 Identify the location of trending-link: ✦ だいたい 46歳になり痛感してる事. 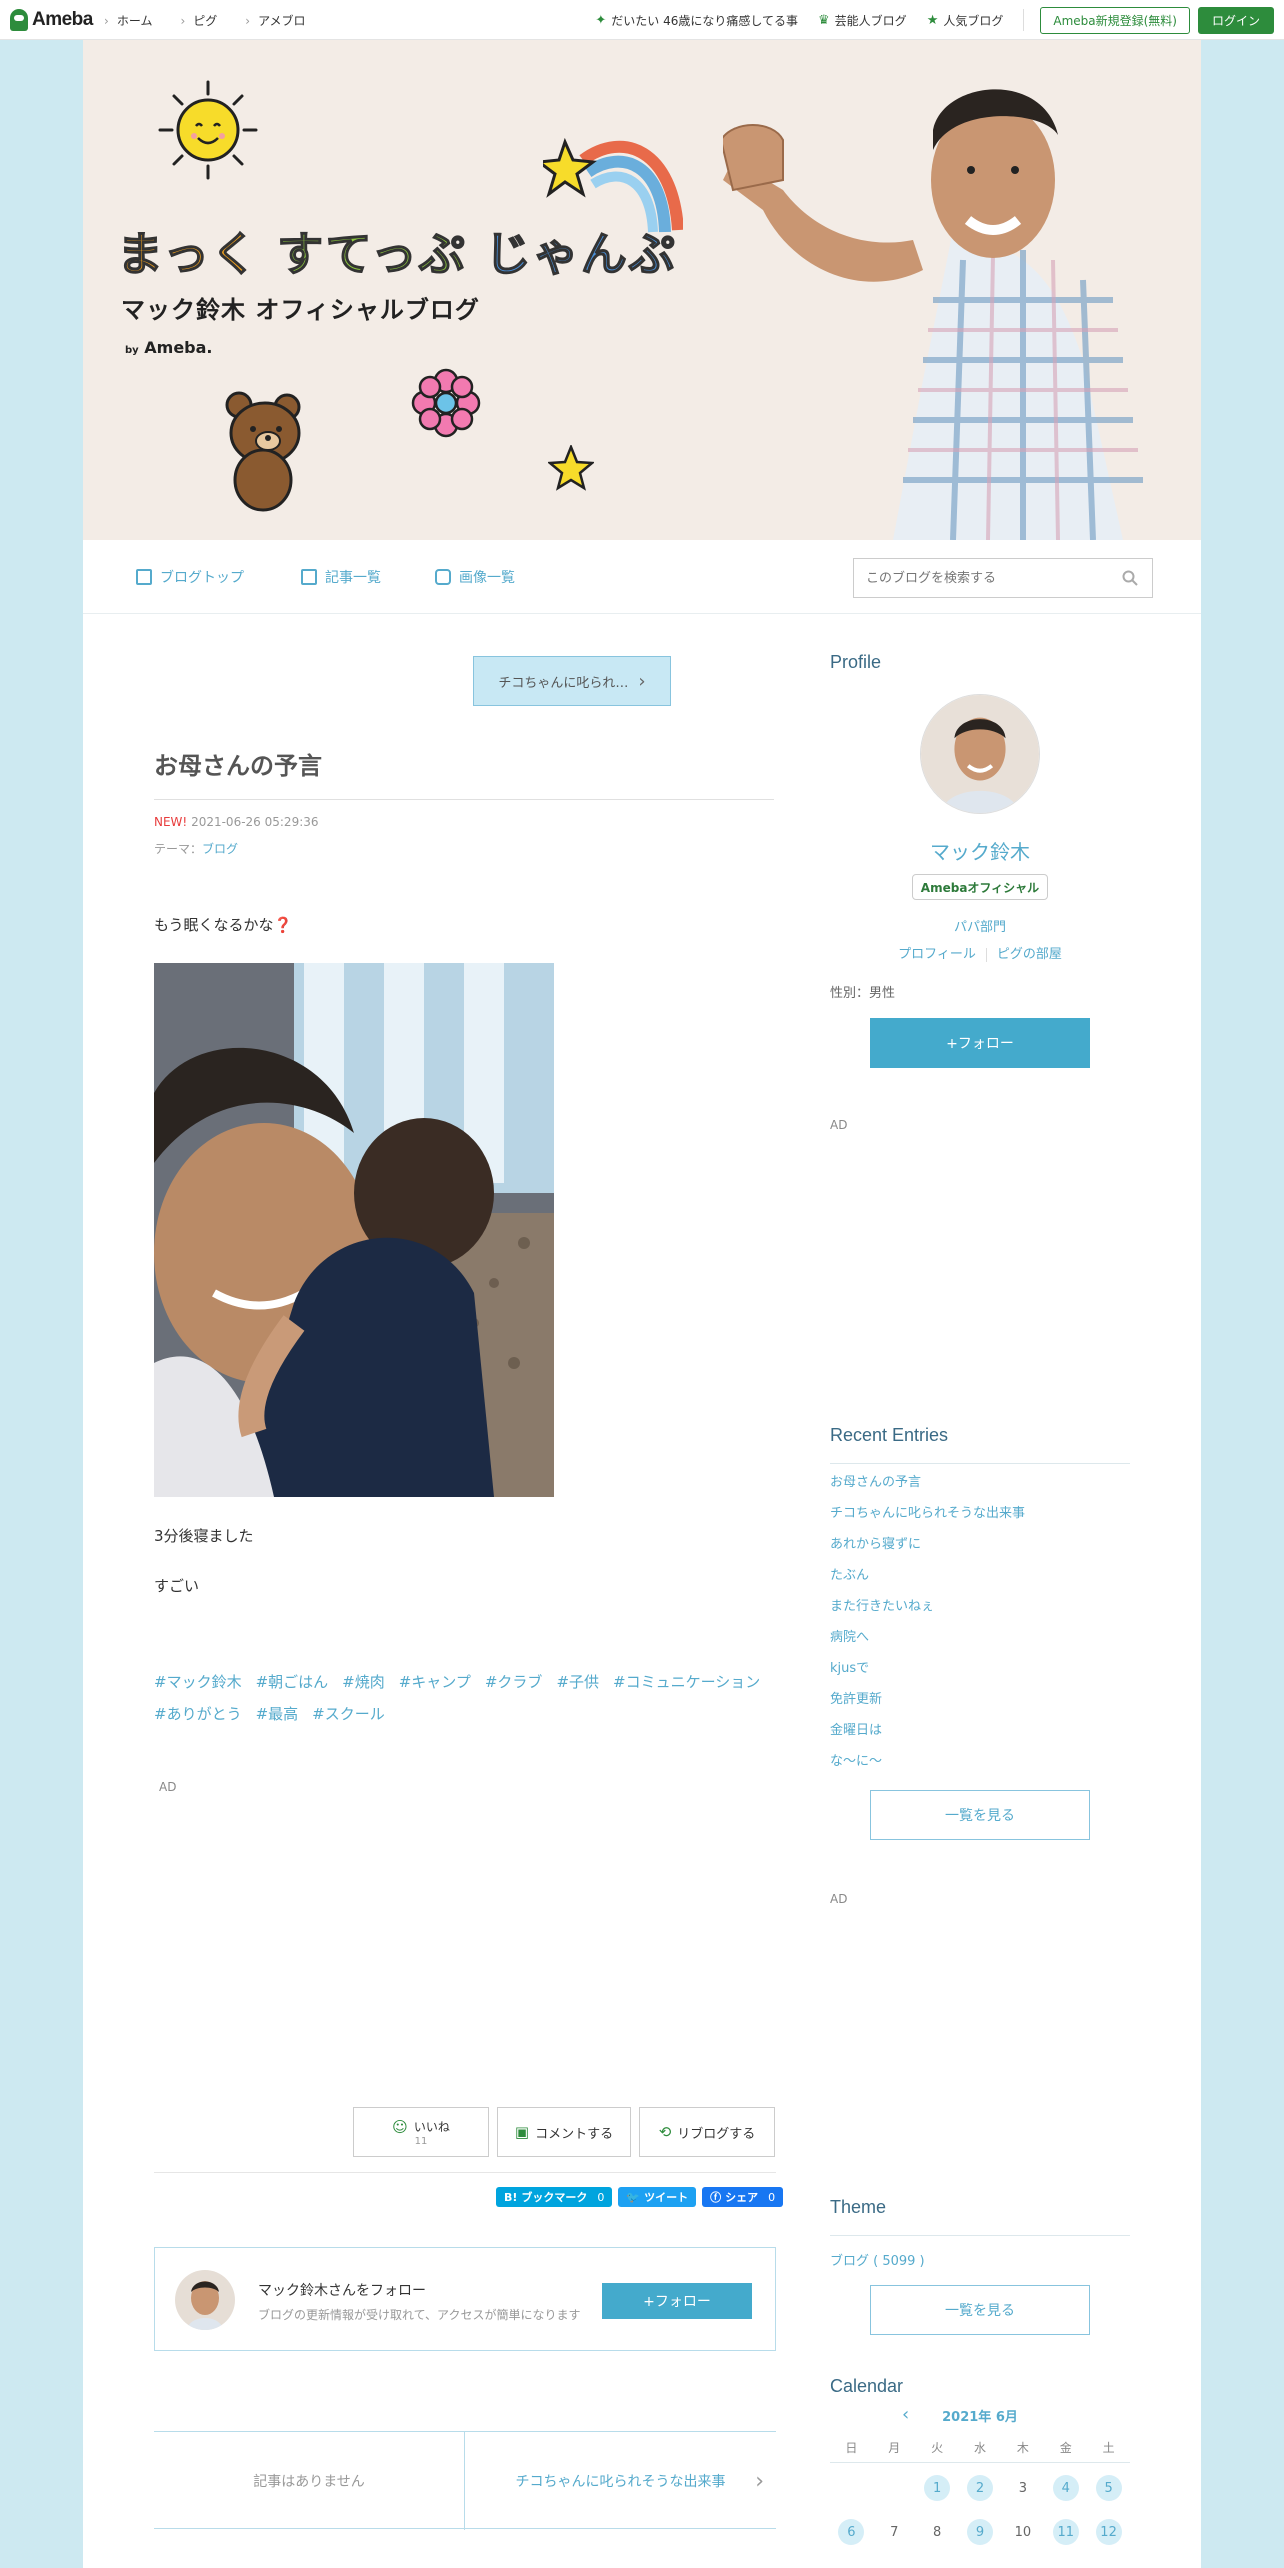
(696, 20).